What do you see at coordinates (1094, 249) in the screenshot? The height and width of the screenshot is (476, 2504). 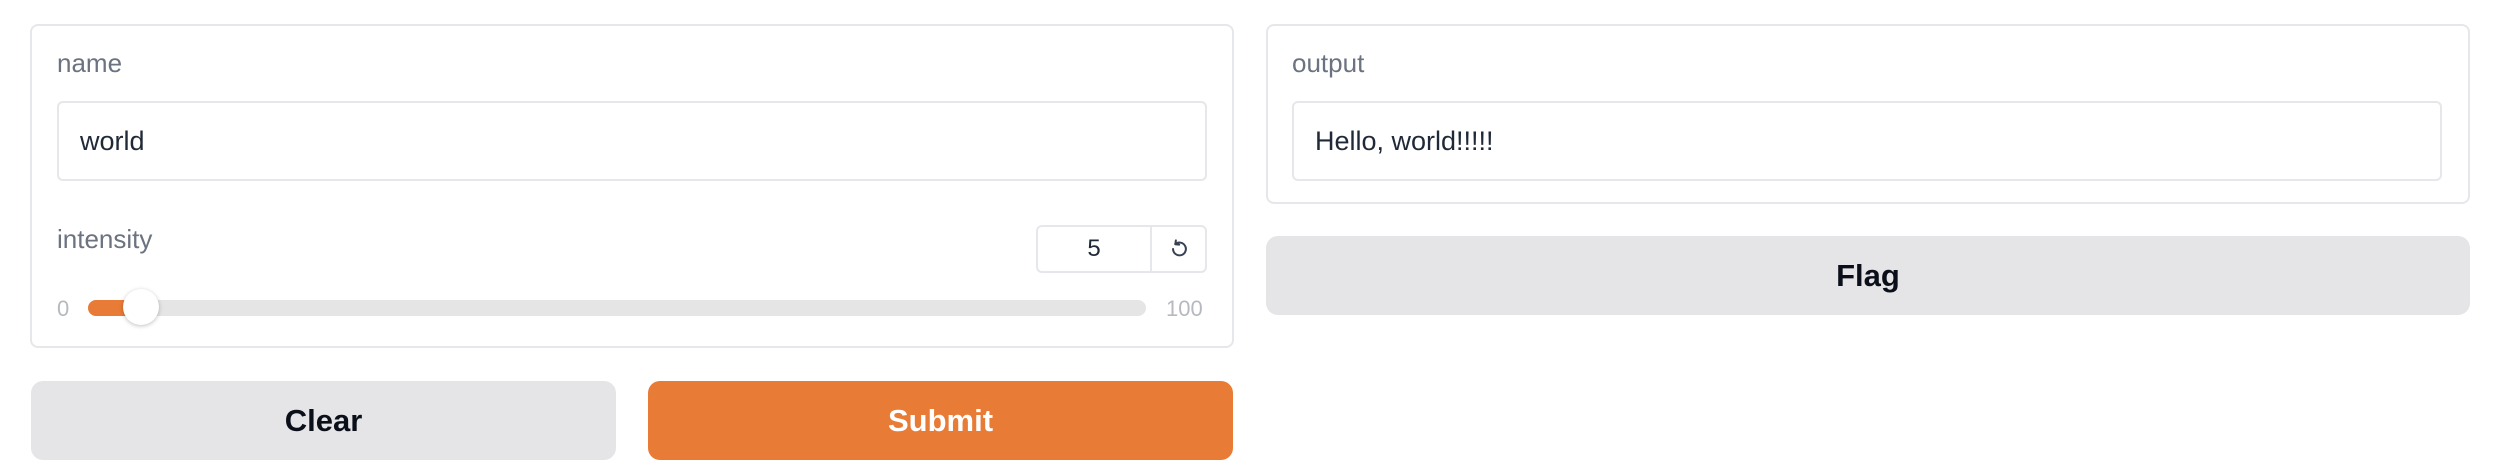 I see `intensity-number-input: 5` at bounding box center [1094, 249].